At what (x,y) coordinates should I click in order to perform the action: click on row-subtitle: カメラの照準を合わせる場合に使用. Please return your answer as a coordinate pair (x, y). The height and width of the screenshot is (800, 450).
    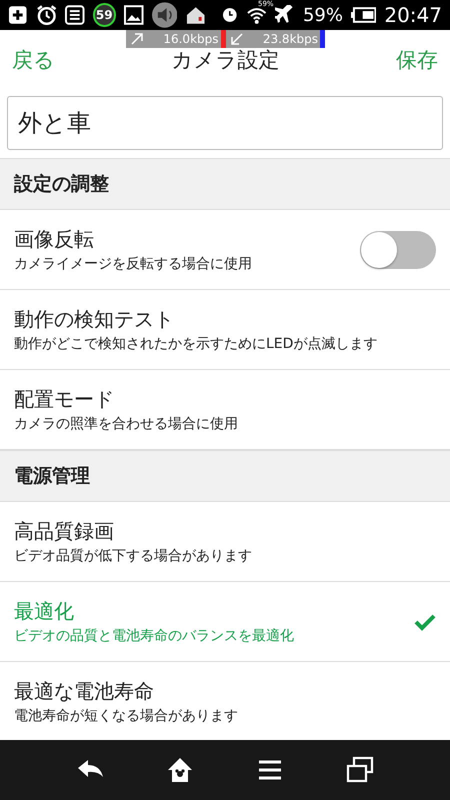
    Looking at the image, I should click on (126, 424).